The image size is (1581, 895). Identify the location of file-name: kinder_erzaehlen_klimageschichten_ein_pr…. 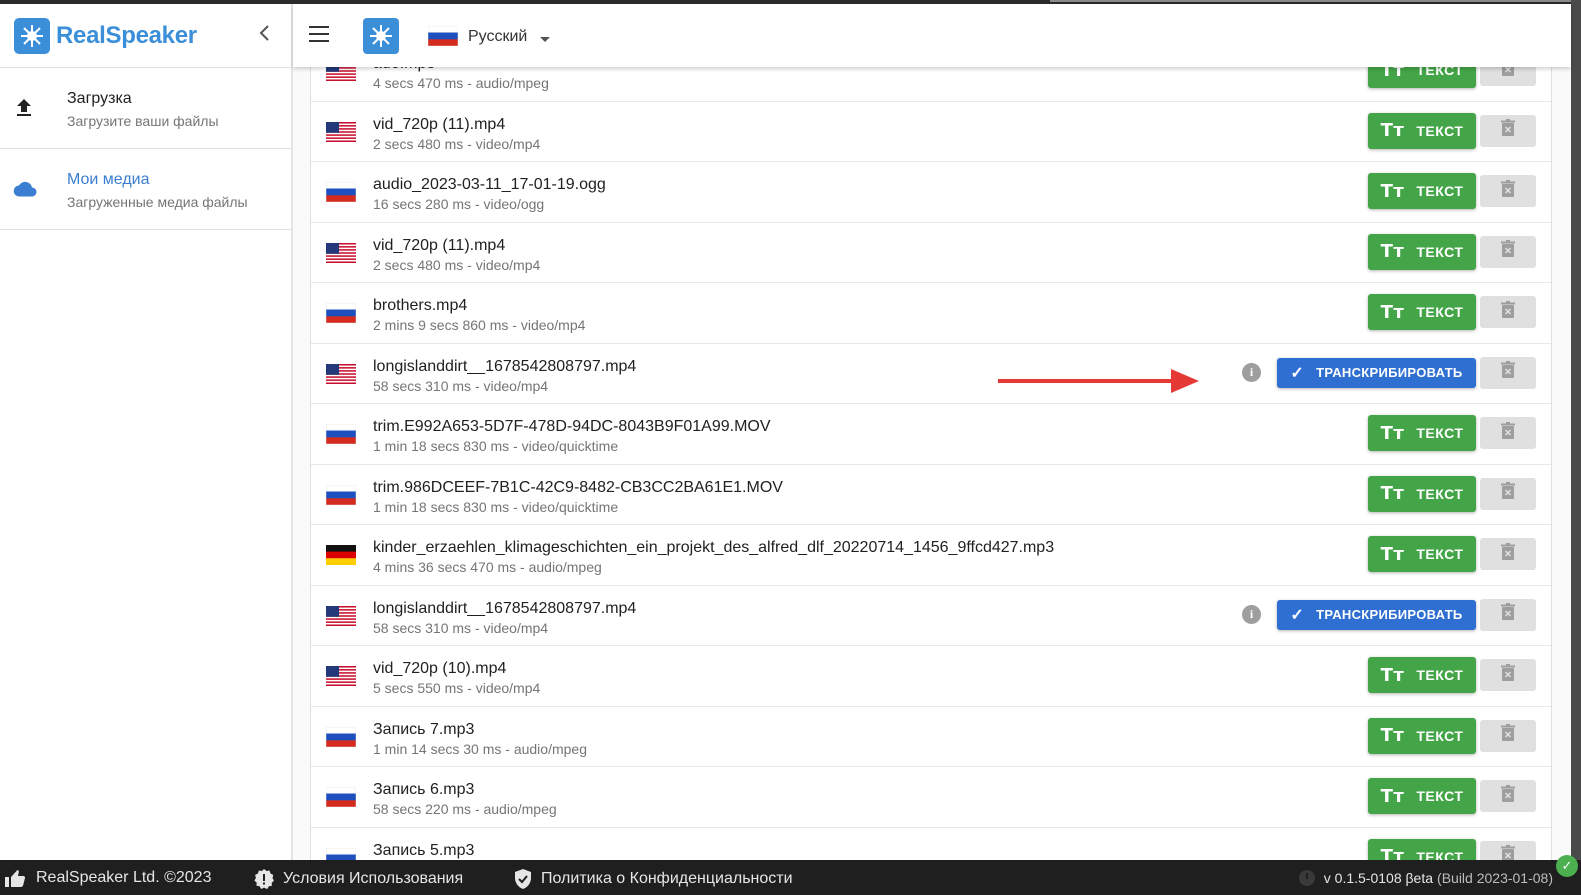
(713, 548).